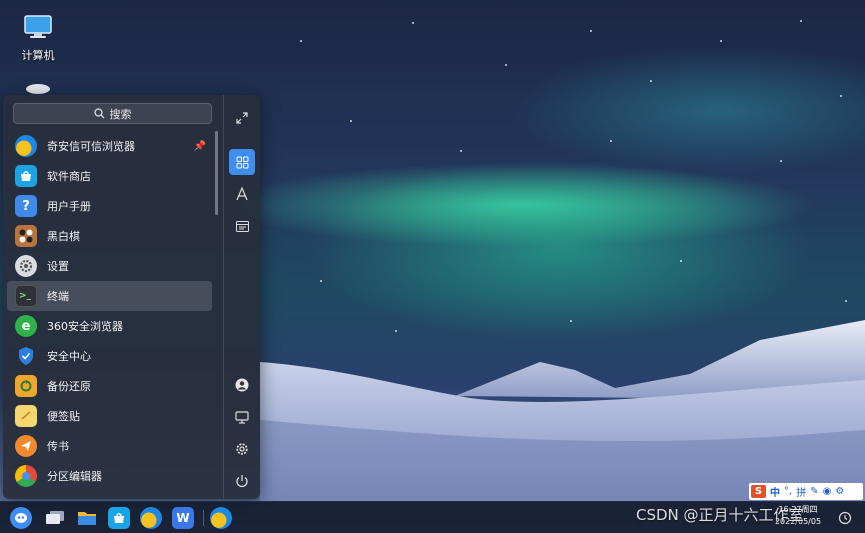 The width and height of the screenshot is (865, 533). I want to click on desktop-icon-computer: 计算机, so click(38, 38).